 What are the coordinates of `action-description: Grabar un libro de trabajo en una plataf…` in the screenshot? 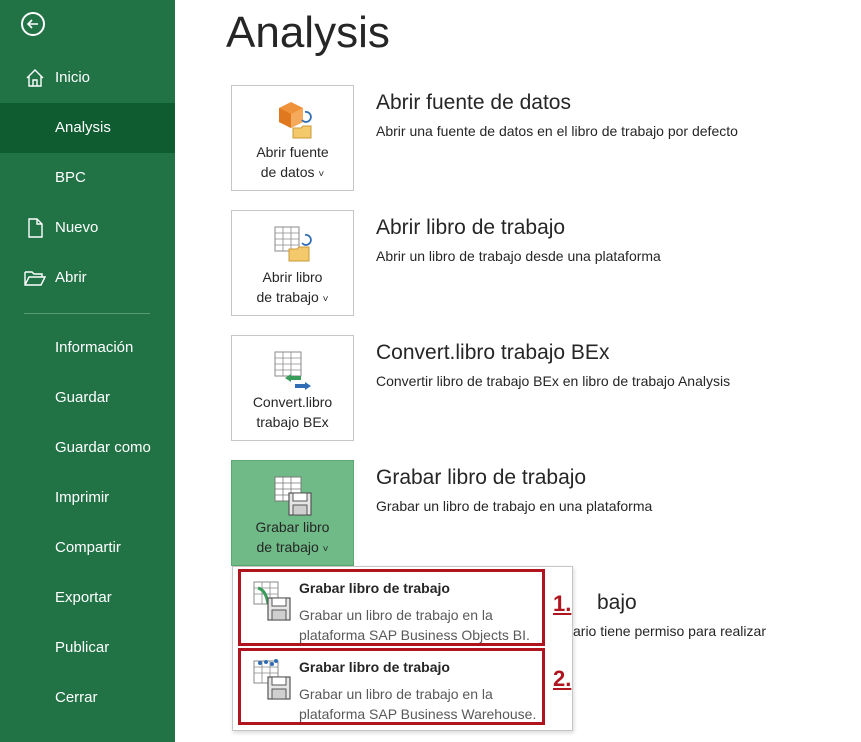 It's located at (514, 506).